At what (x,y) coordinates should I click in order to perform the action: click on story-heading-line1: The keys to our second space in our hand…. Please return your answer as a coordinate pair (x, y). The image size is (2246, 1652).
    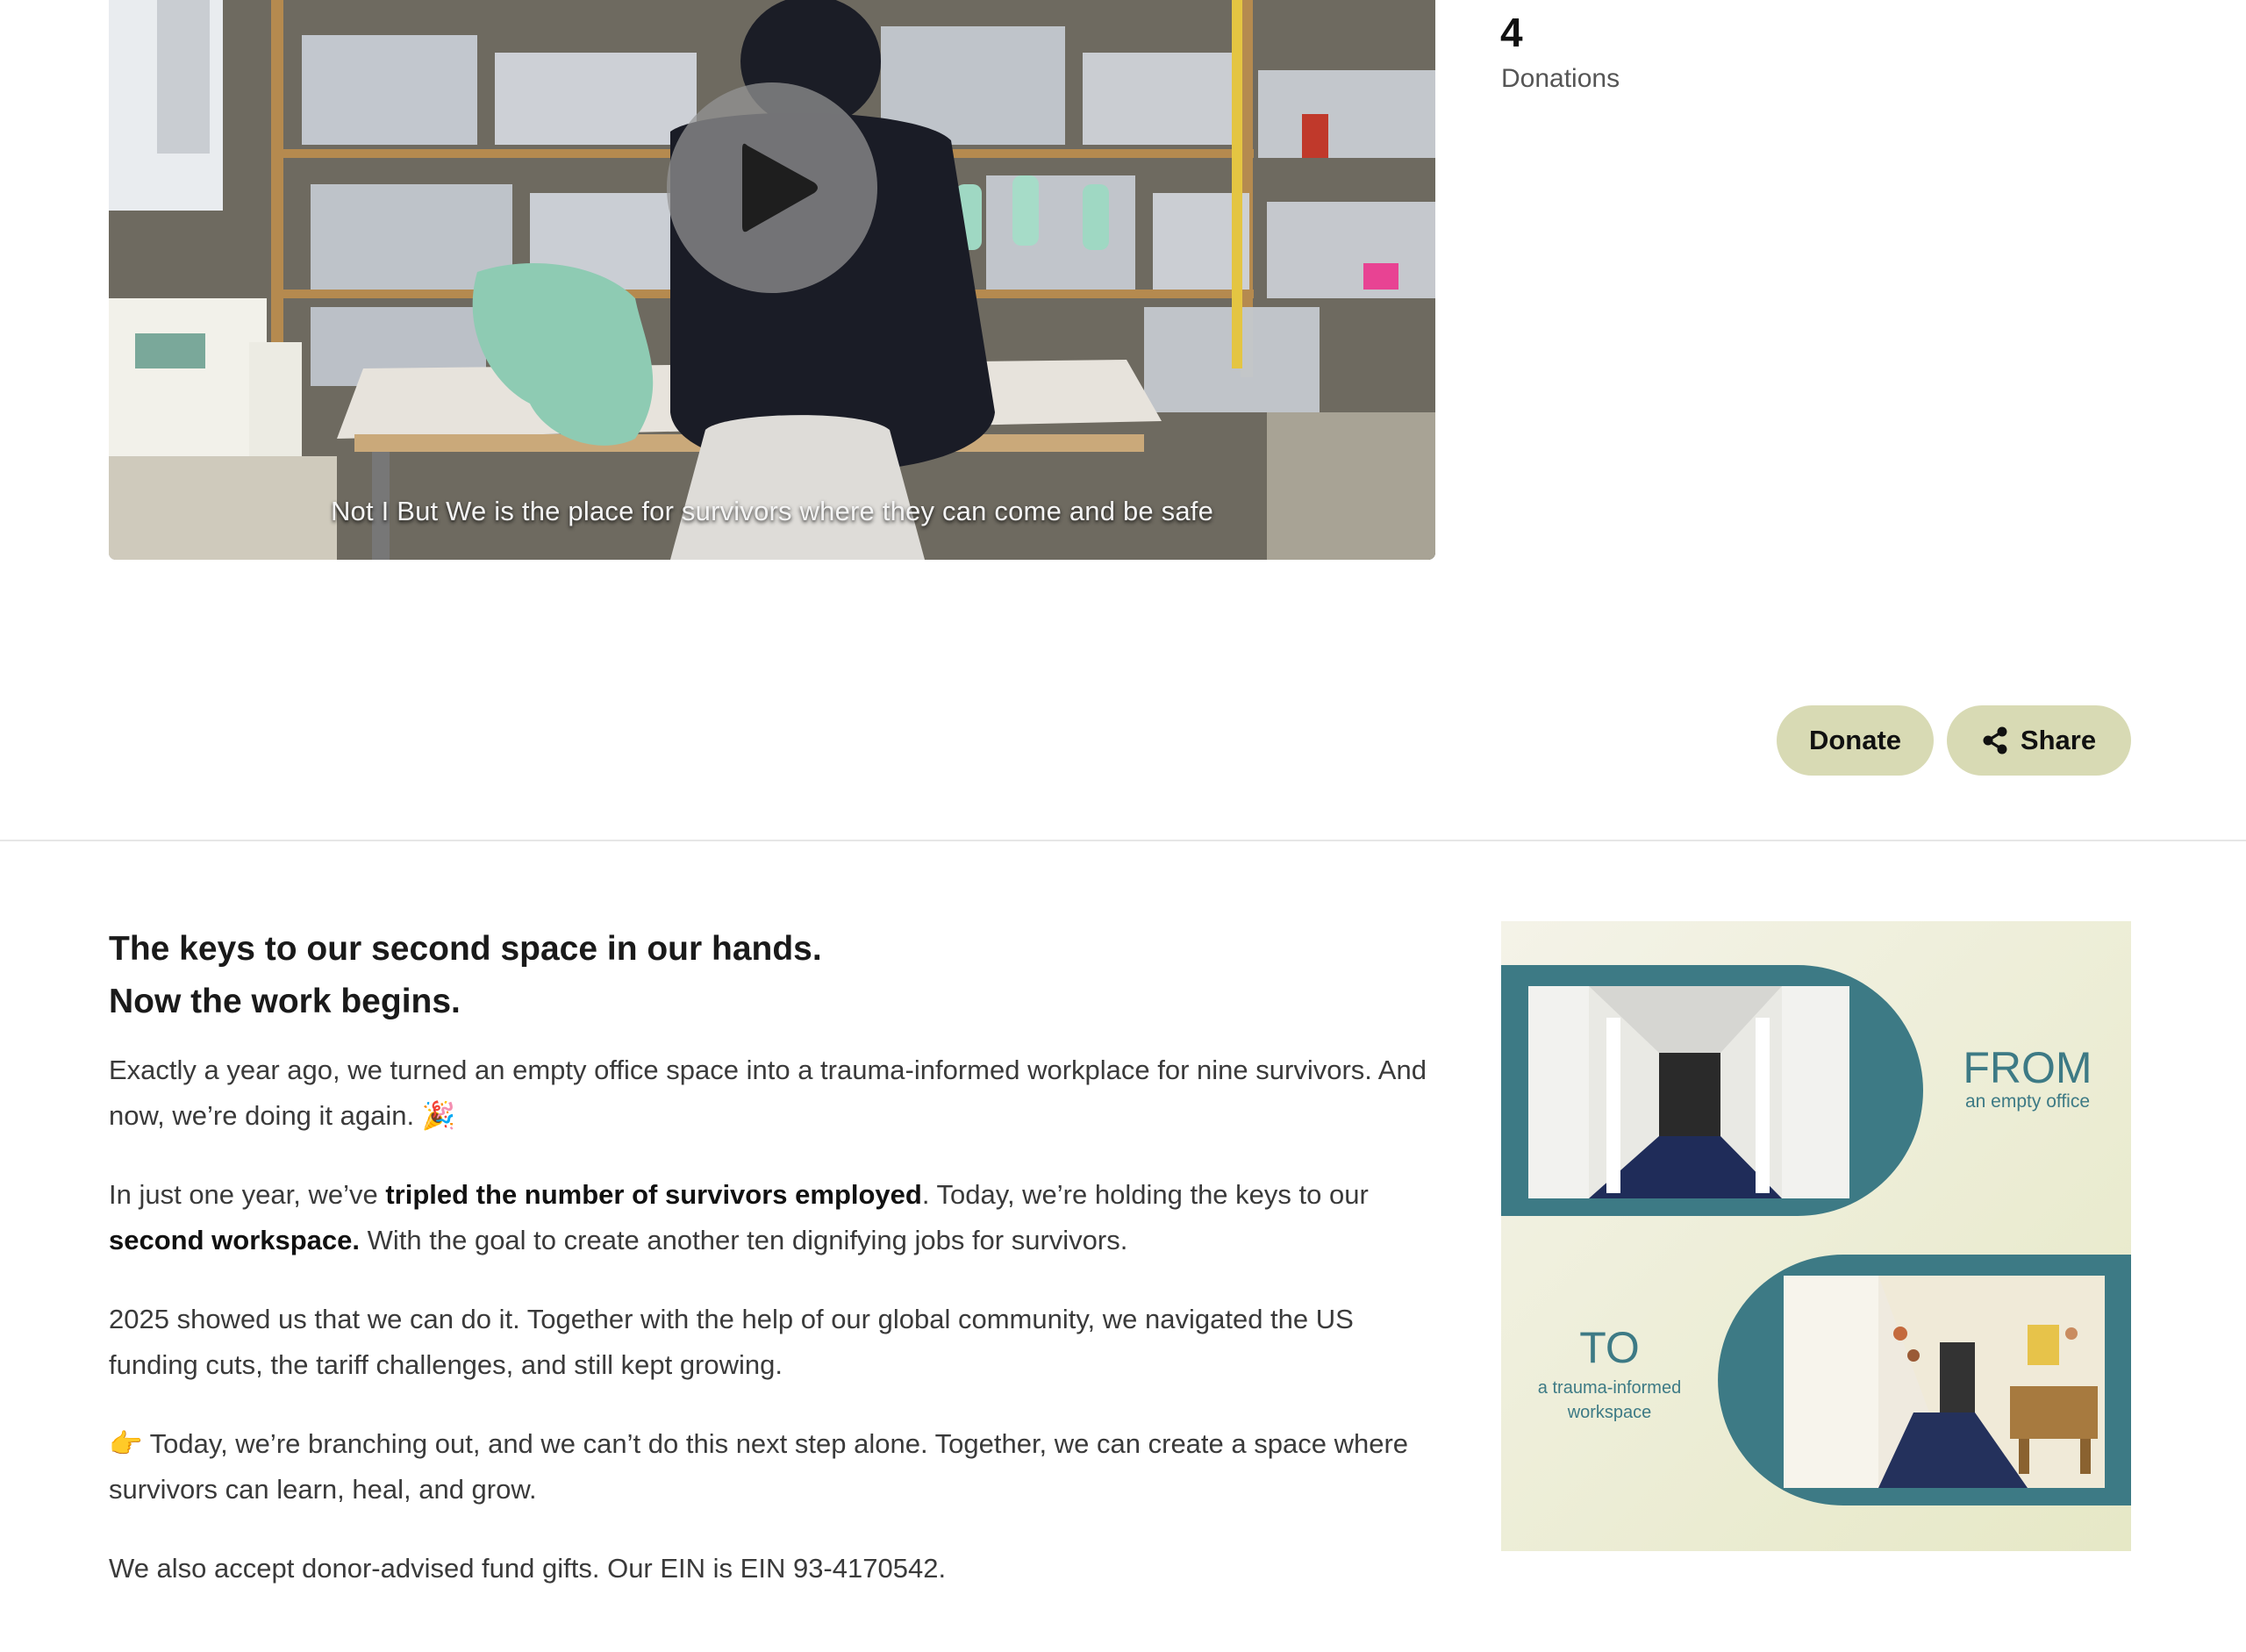
    Looking at the image, I should click on (465, 949).